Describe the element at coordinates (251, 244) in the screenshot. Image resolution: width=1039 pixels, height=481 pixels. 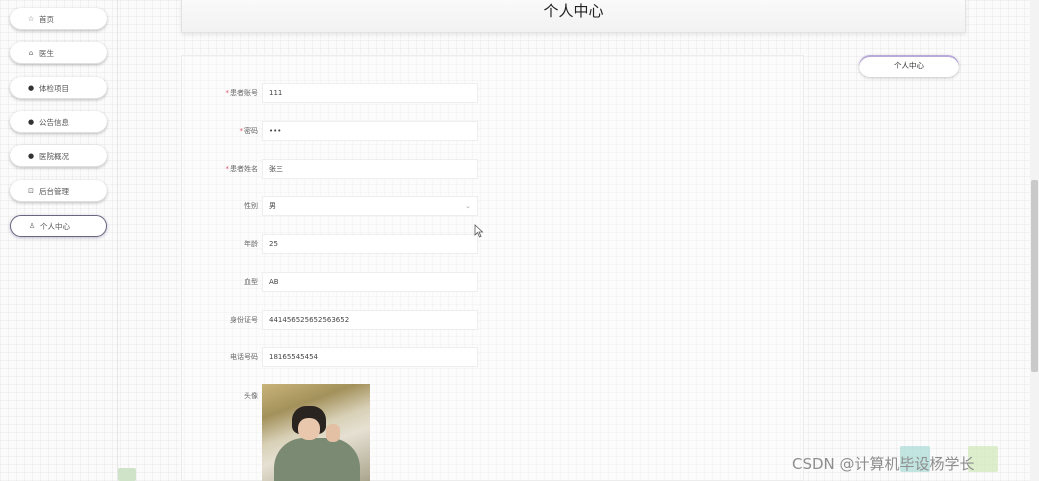
I see `label-text: 年龄` at that location.